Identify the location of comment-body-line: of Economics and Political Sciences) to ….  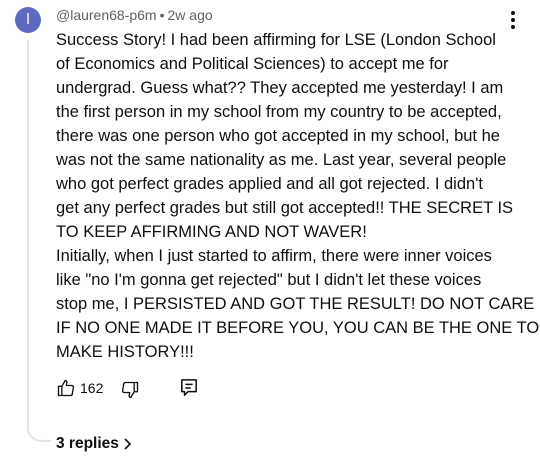
(252, 64).